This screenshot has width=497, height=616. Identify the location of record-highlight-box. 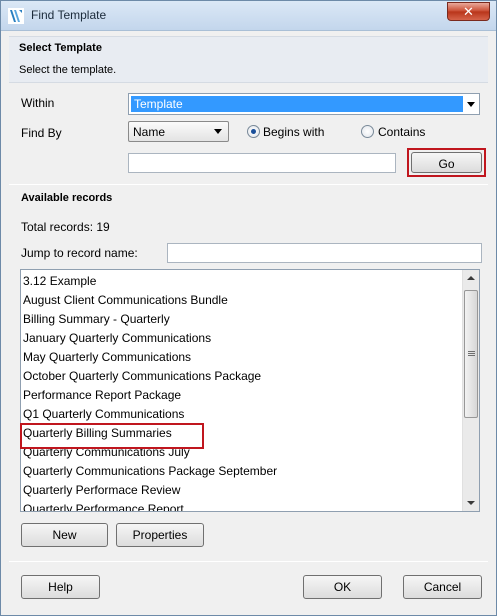
(112, 436).